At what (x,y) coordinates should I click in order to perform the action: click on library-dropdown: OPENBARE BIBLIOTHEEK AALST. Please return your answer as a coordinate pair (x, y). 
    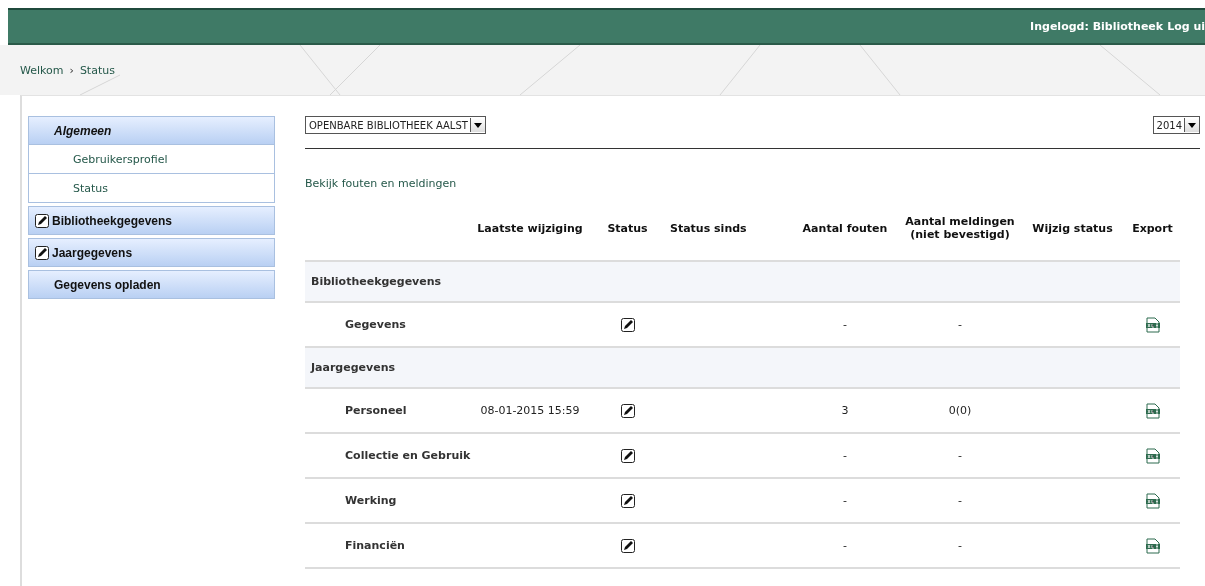
    Looking at the image, I should click on (395, 125).